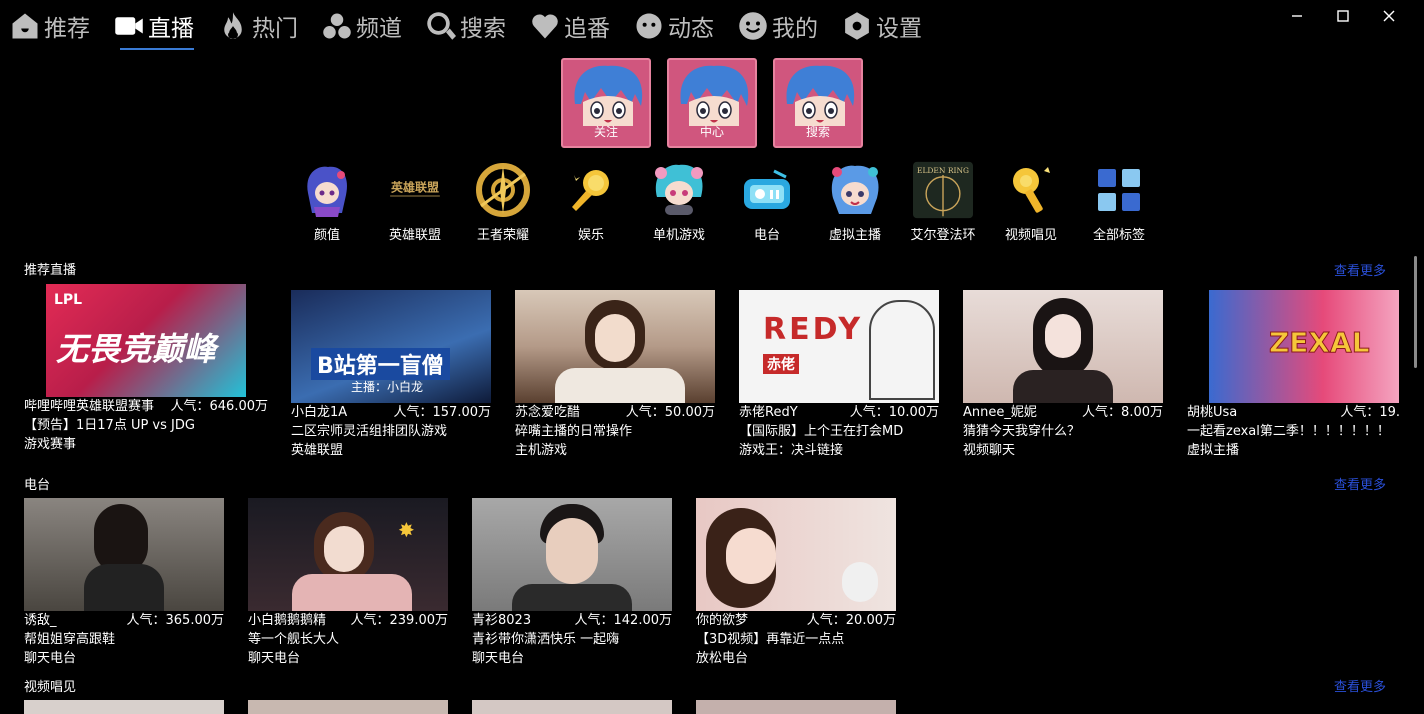 The width and height of the screenshot is (1424, 714). Describe the element at coordinates (899, 29) in the screenshot. I see `nav-label: 设置` at that location.